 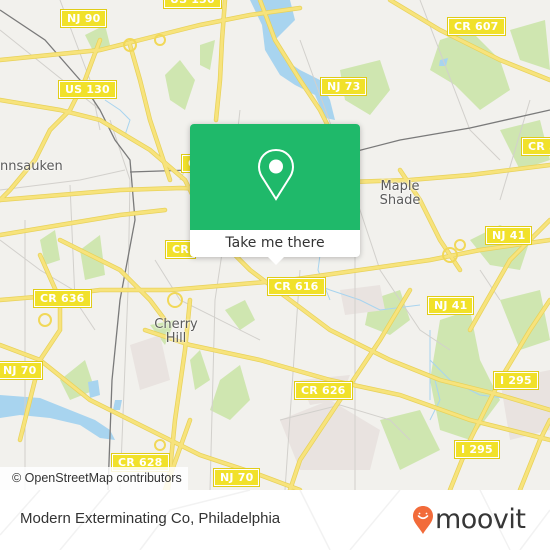 I want to click on map-attribution: © OpenStreetMap contributors, so click(x=94, y=478).